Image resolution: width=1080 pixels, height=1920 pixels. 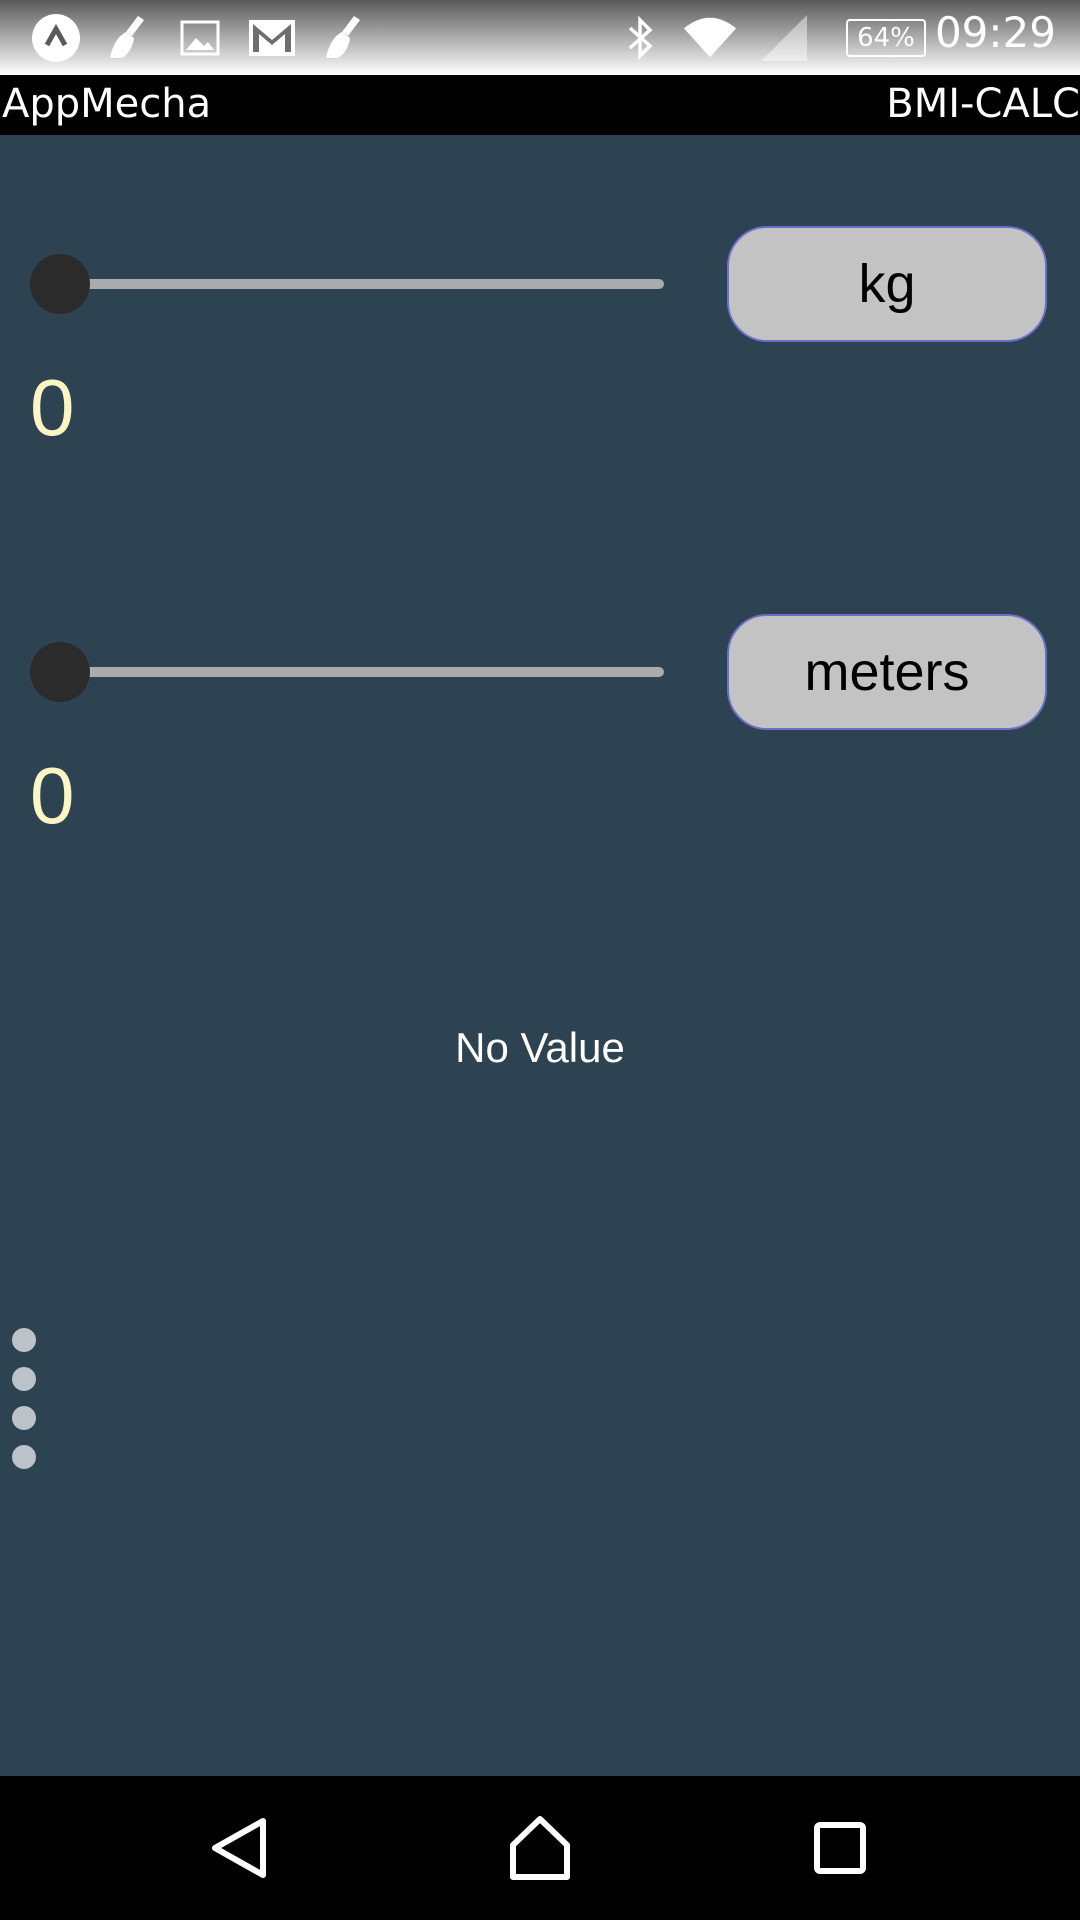 I want to click on app-subtitle: BMI-CALC, so click(x=983, y=104).